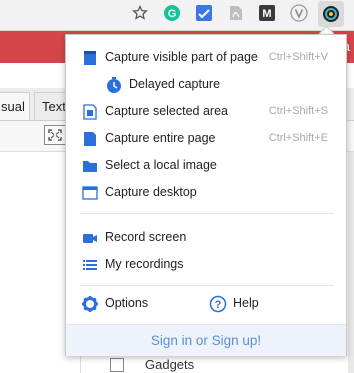  Describe the element at coordinates (90, 265) in the screenshot. I see `list-icon` at that location.